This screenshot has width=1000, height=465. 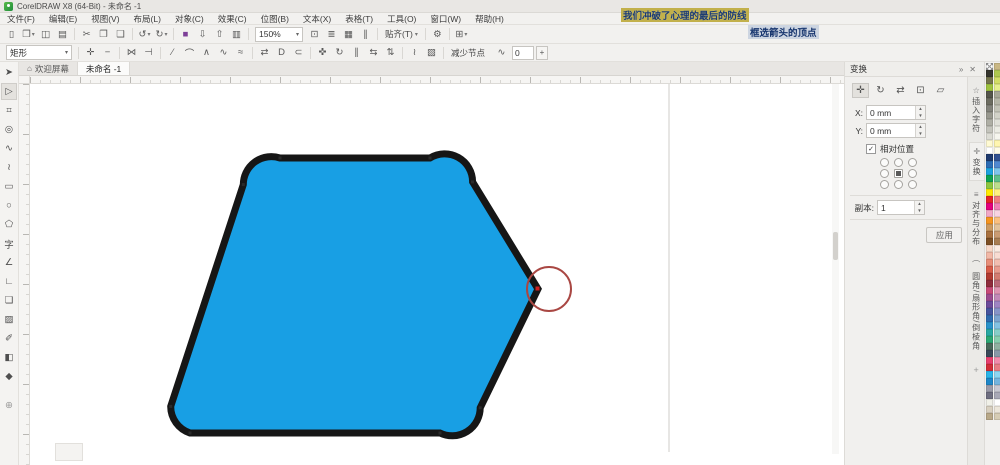 I want to click on options-button: ⚙, so click(x=437, y=34).